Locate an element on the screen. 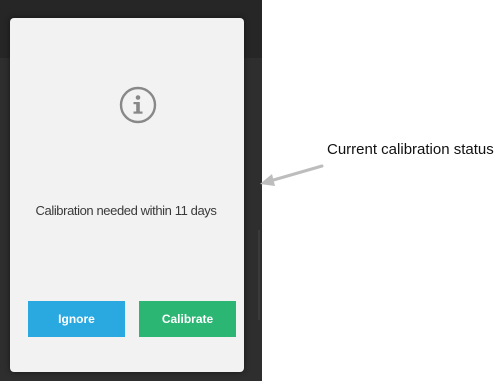 Image resolution: width=502 pixels, height=381 pixels. calibration-message: Calibration needed within 11 days is located at coordinates (126, 210).